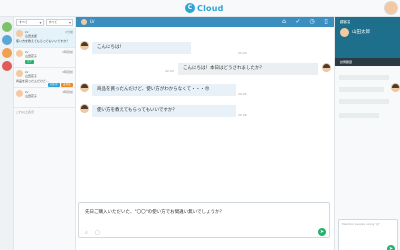  I want to click on filter-select-2: すべて, so click(59, 22).